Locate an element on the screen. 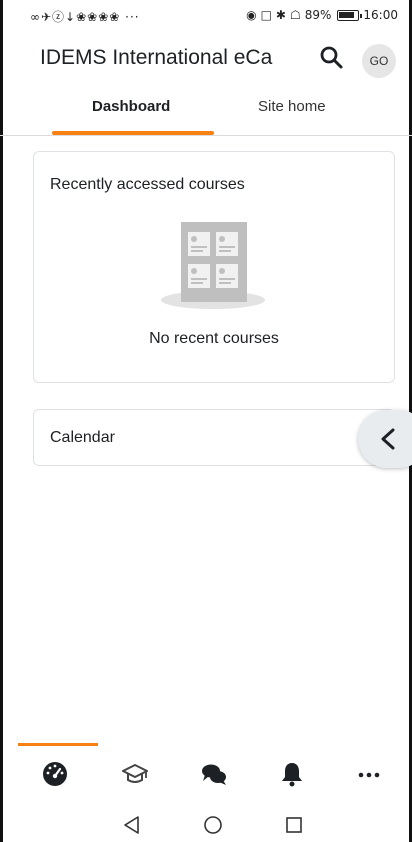  gauge-icon is located at coordinates (55, 774).